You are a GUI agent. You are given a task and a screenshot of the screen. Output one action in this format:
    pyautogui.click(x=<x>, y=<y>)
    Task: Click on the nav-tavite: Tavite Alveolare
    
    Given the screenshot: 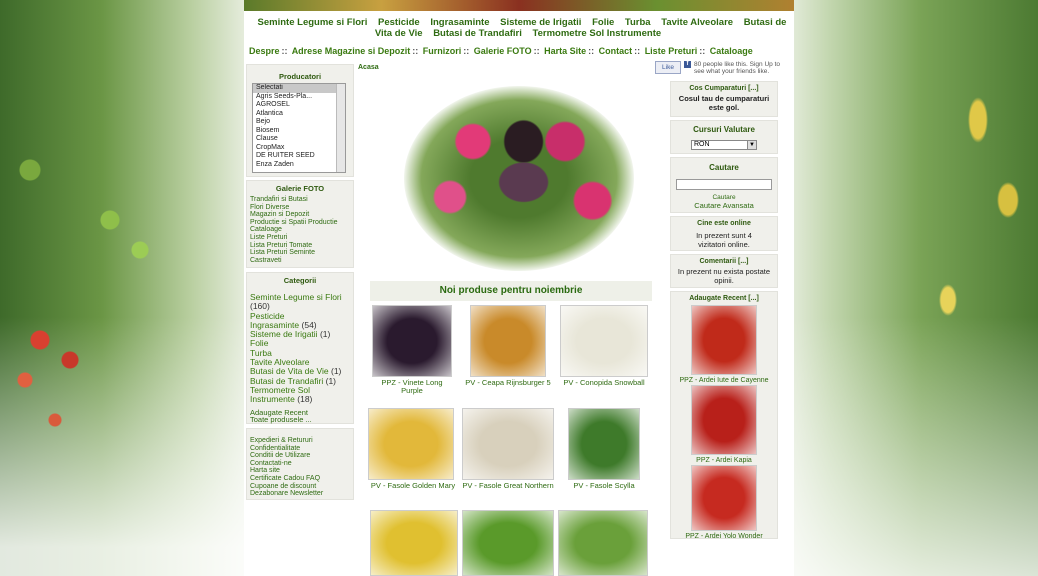 What is the action you would take?
    pyautogui.click(x=697, y=22)
    